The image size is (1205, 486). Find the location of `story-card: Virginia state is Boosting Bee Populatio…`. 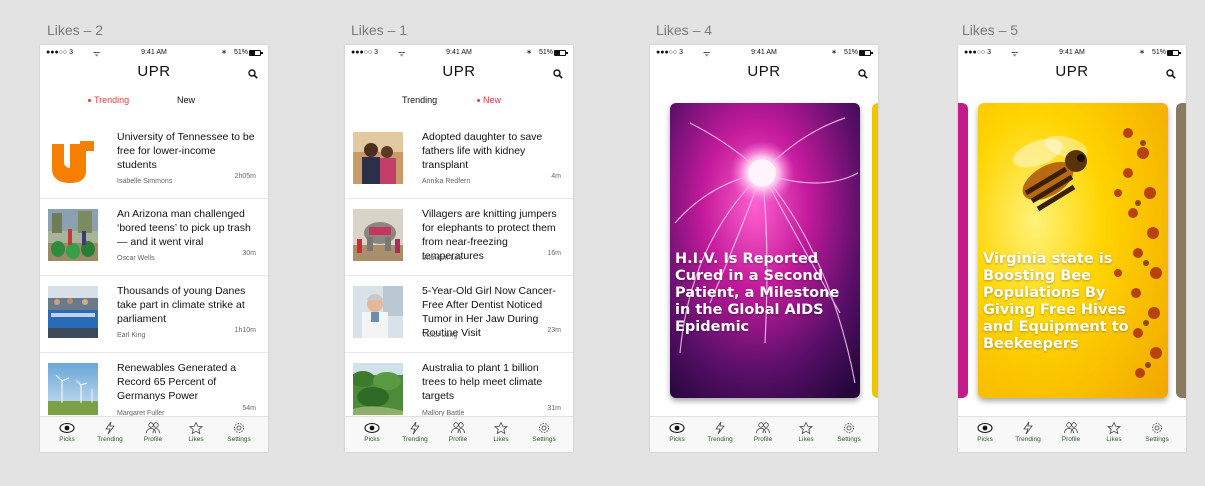

story-card: Virginia state is Boosting Bee Populatio… is located at coordinates (1073, 250).